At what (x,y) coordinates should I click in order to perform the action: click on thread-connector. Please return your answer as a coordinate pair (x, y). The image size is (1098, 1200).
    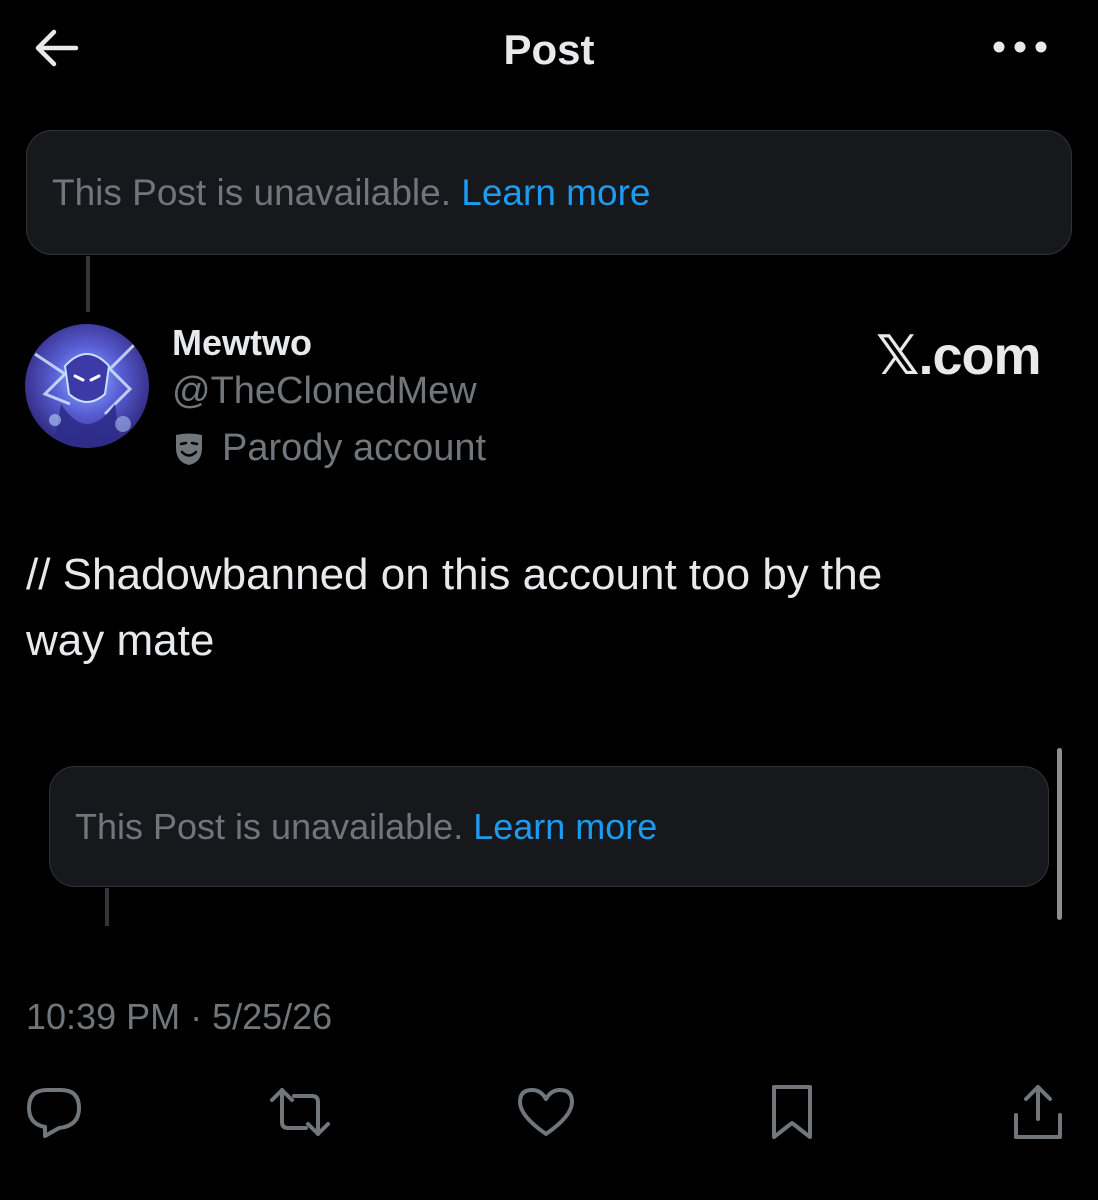
    Looking at the image, I should click on (88, 284).